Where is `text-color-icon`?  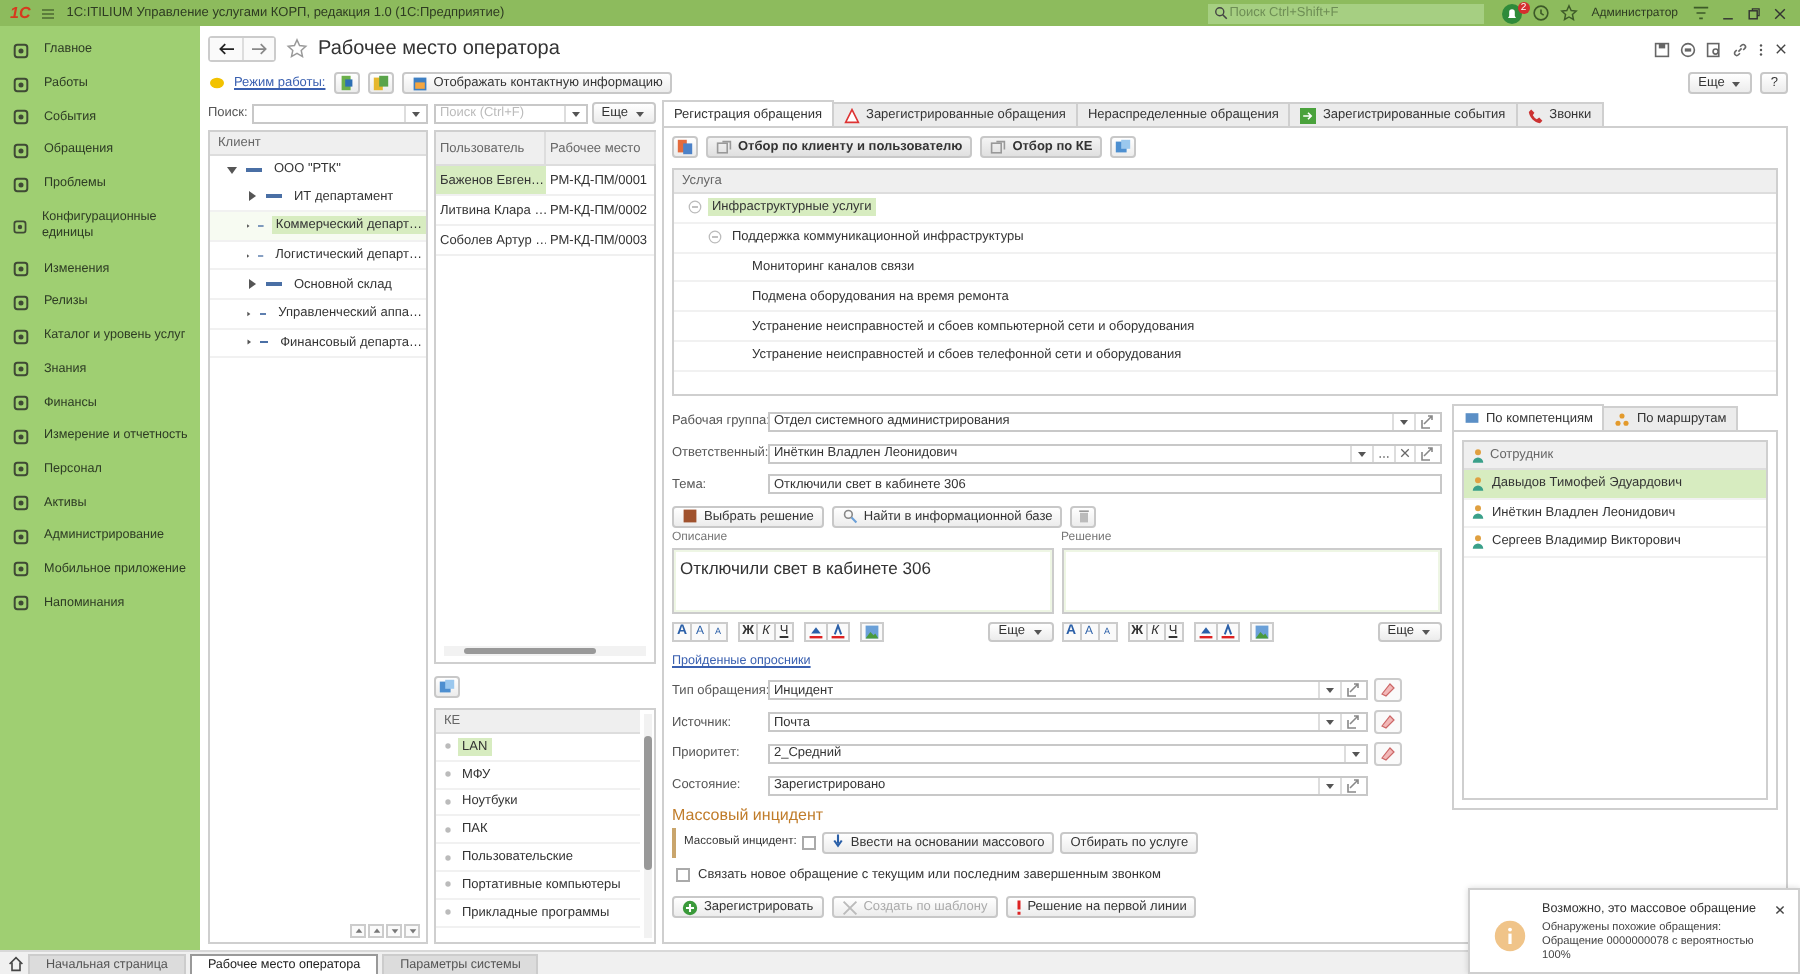 text-color-icon is located at coordinates (838, 631).